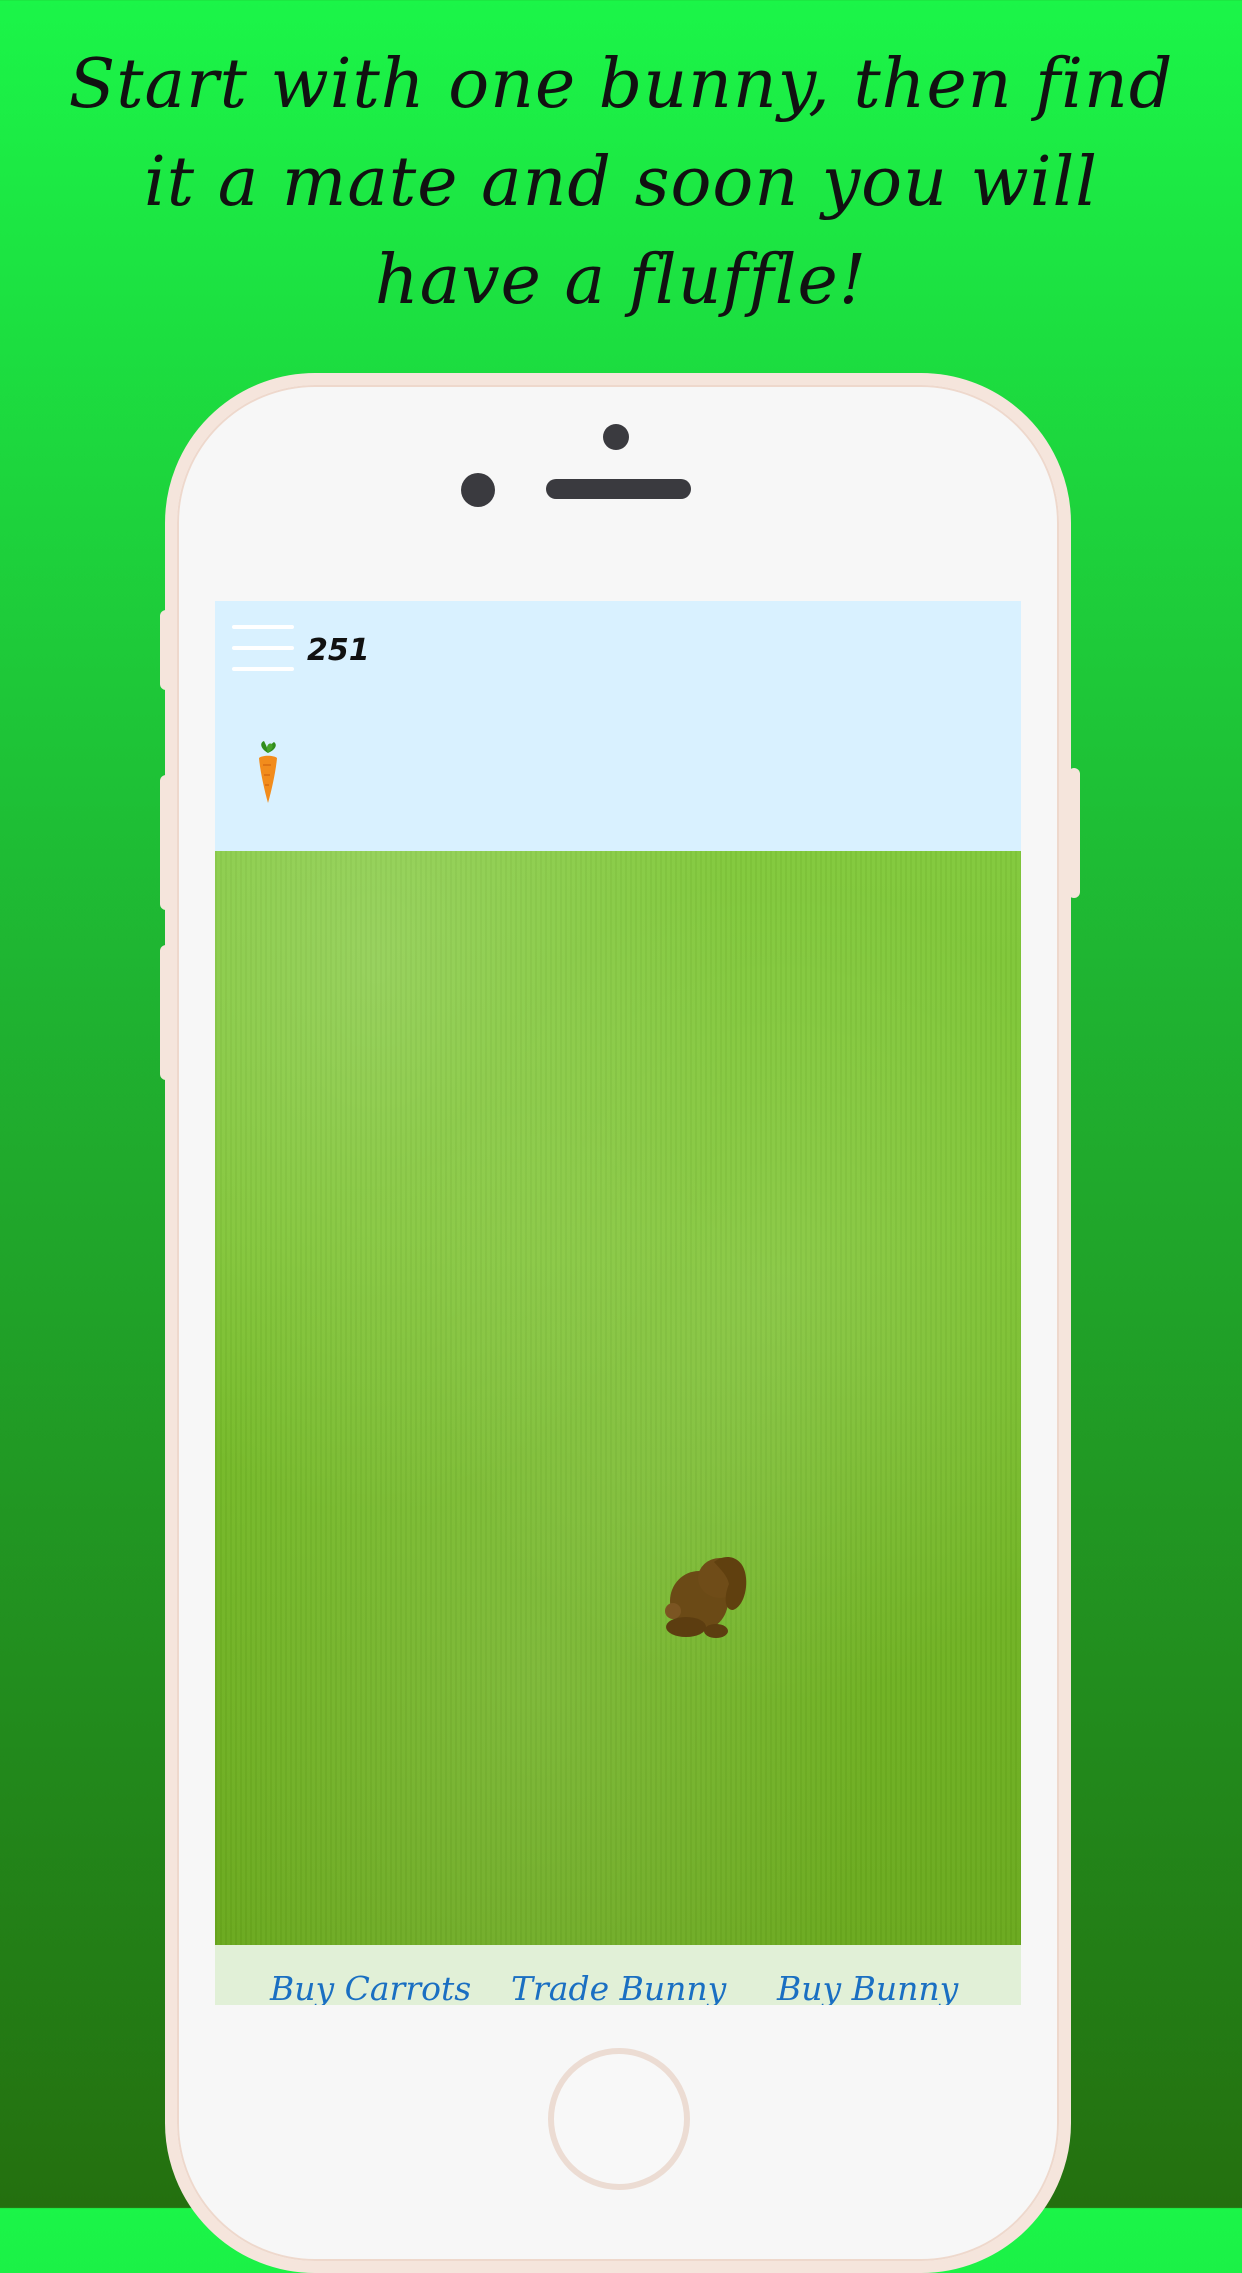 The width and height of the screenshot is (1242, 2273). Describe the element at coordinates (619, 2119) in the screenshot. I see `phone-home-button` at that location.